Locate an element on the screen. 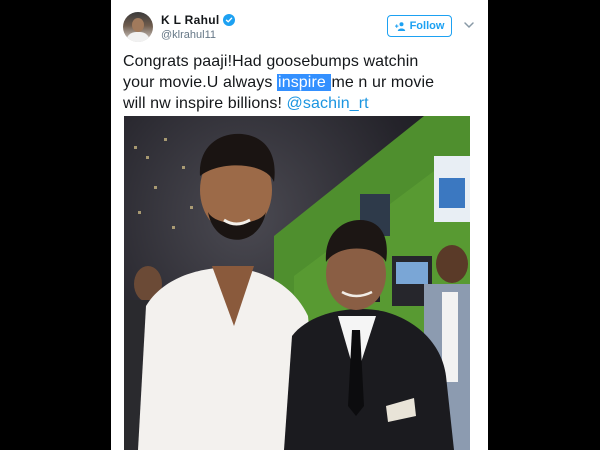 This screenshot has width=600, height=450. tweet-text-line-3: will nw inspire billions! @sachin_rt is located at coordinates (298, 103).